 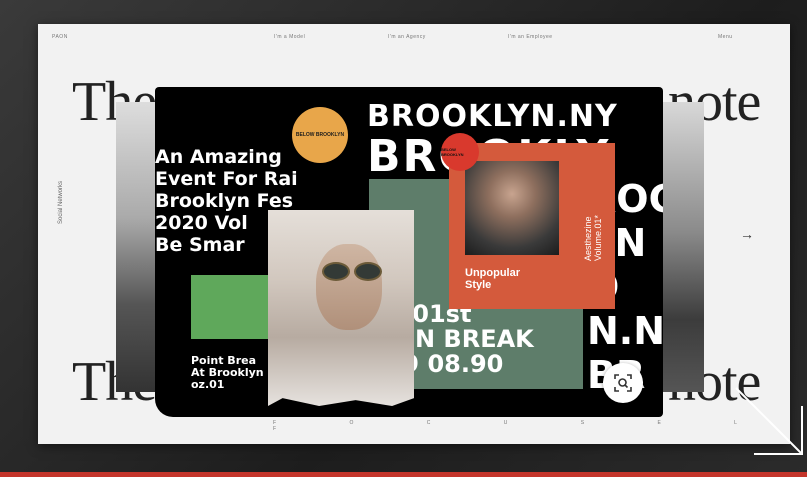 What do you see at coordinates (352, 271) in the screenshot?
I see `sunglasses` at bounding box center [352, 271].